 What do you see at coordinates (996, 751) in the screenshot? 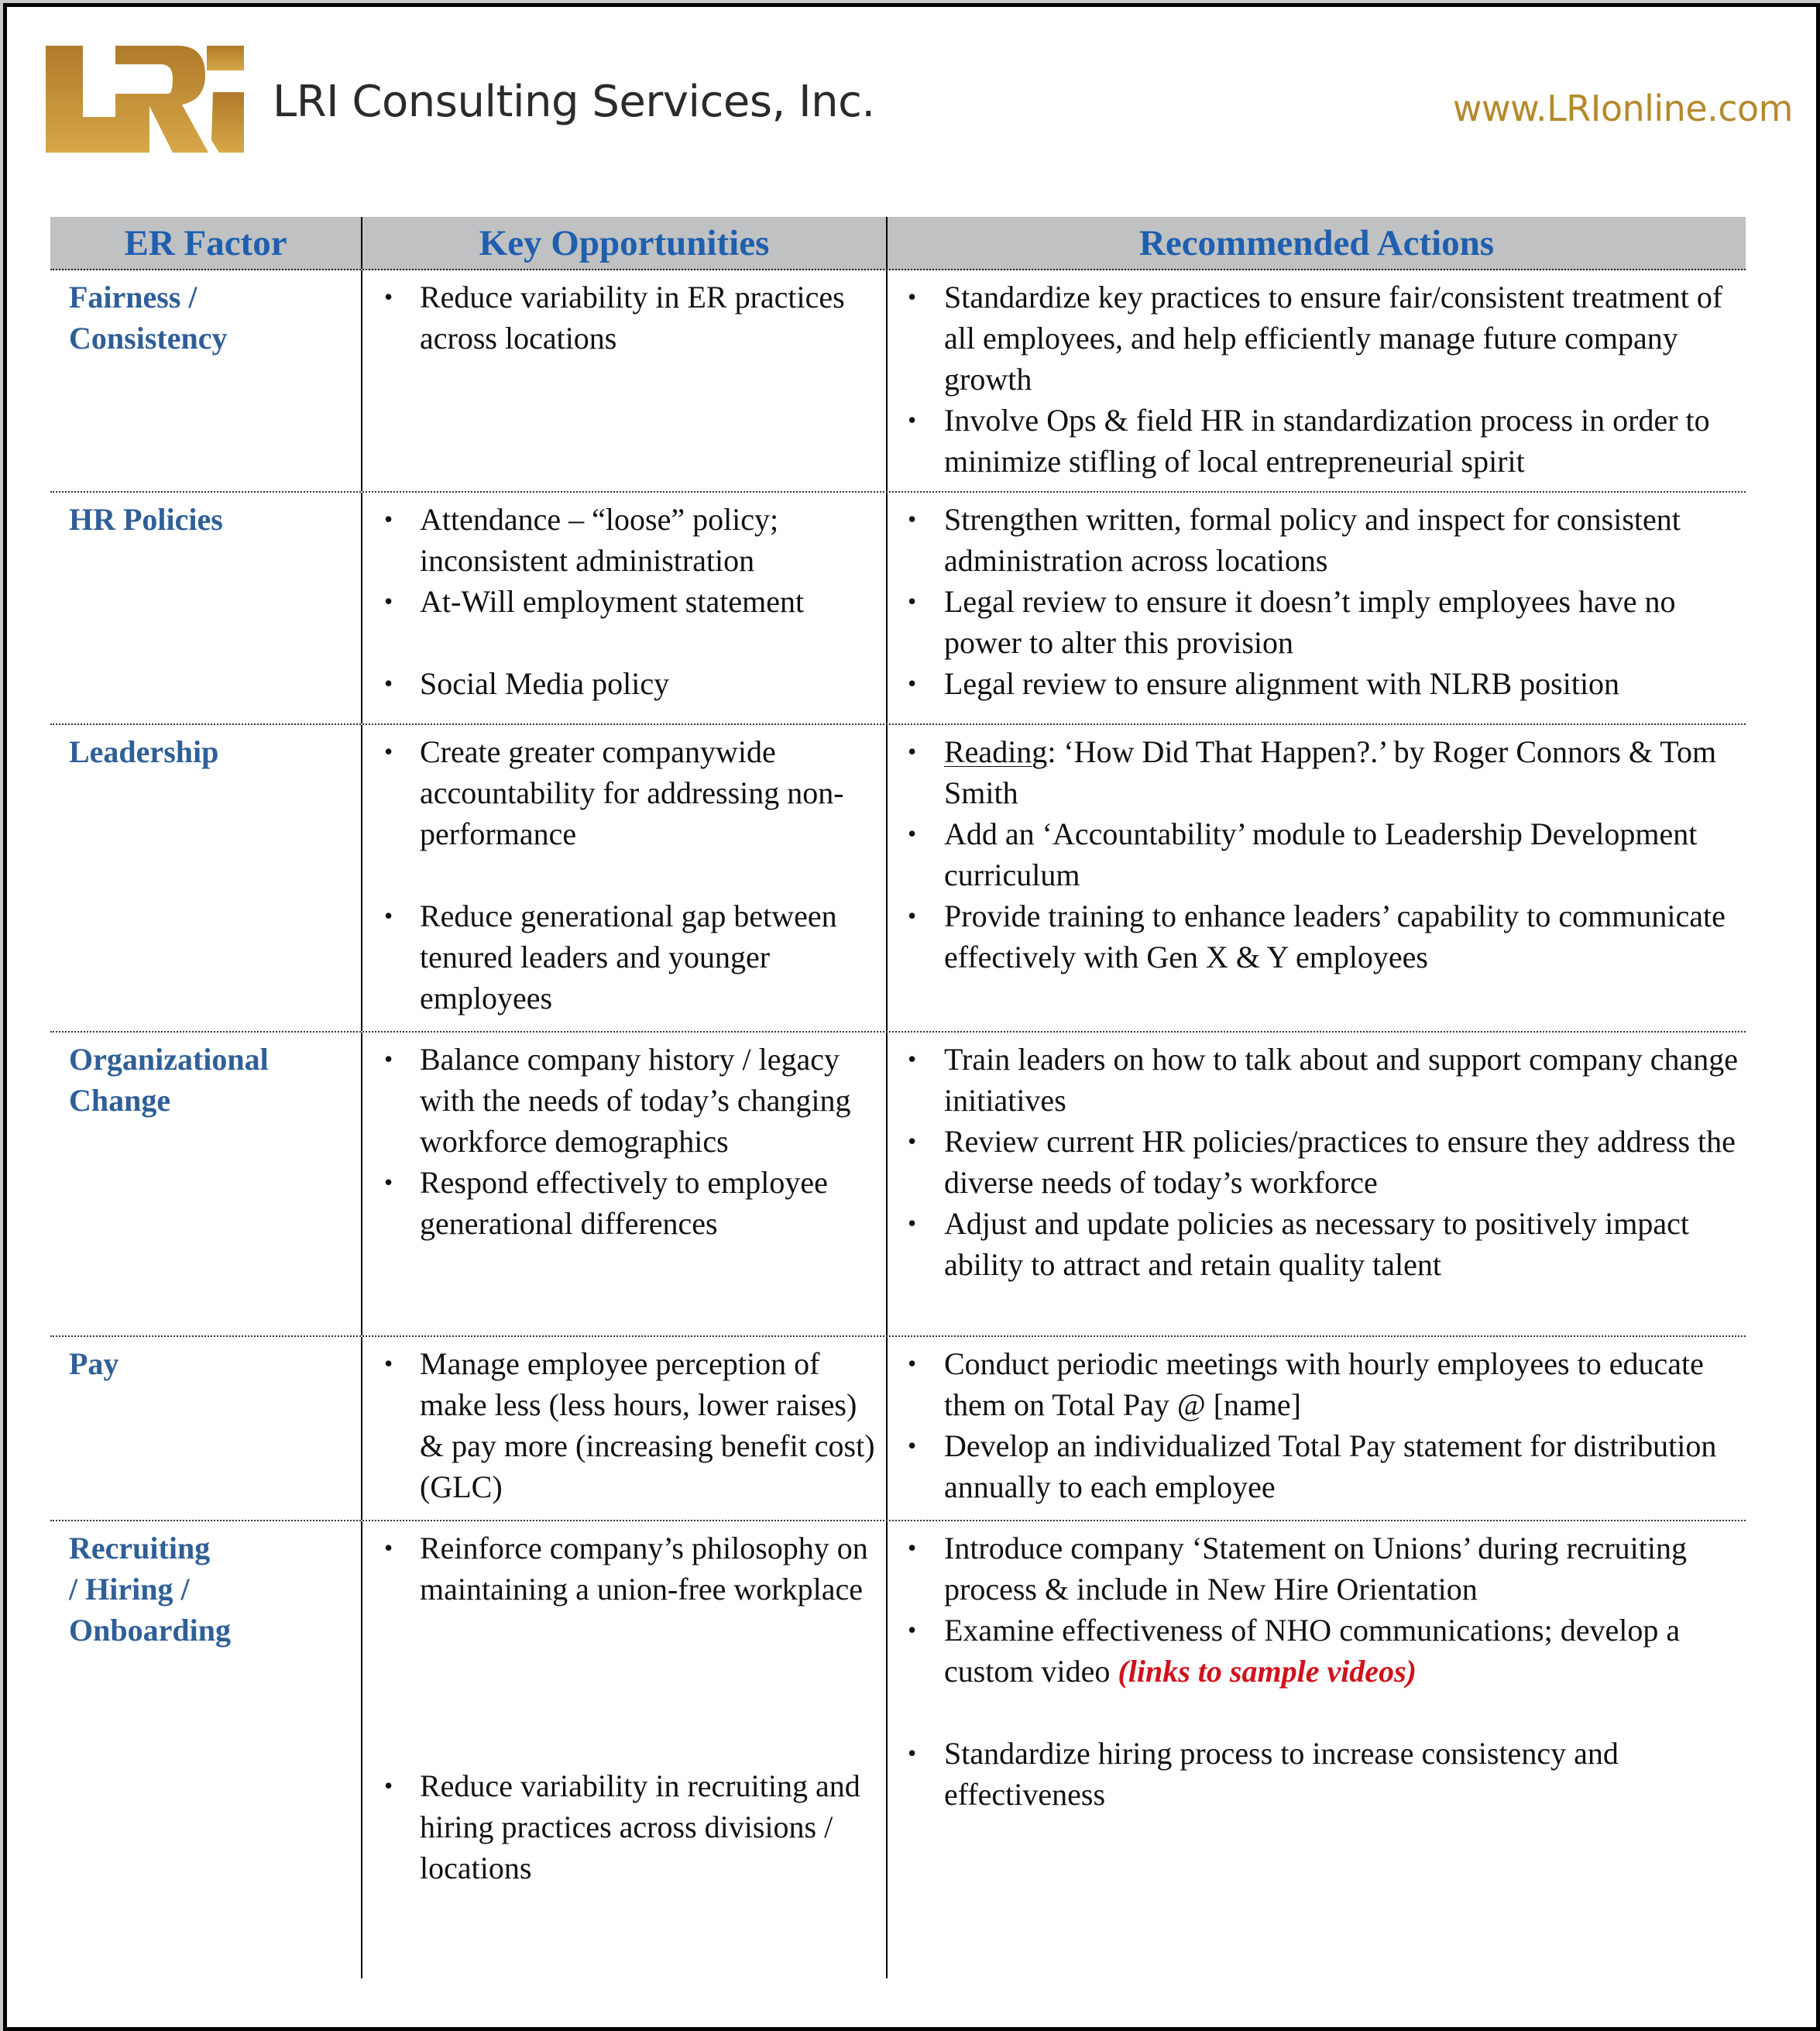
I see `reading-label: Reading` at bounding box center [996, 751].